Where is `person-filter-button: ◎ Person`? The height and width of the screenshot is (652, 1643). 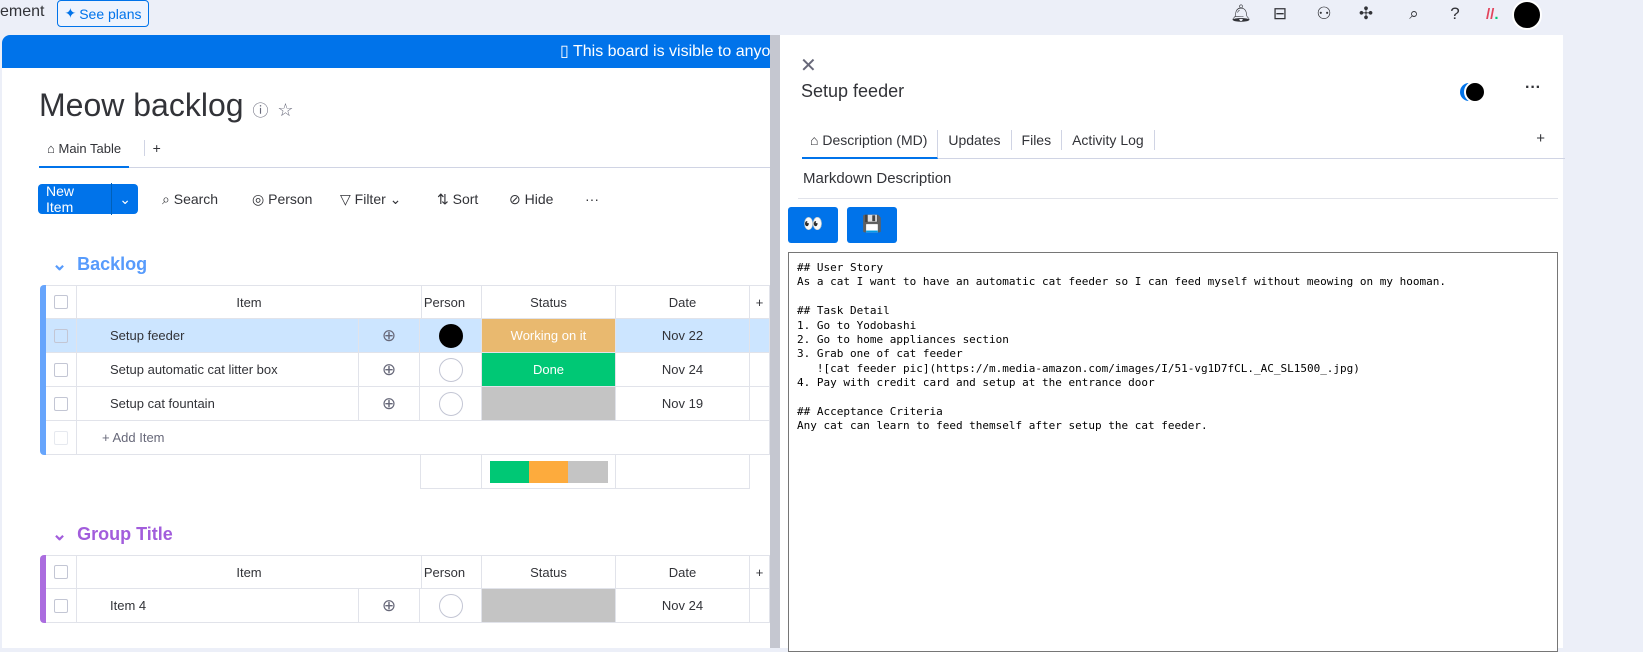
person-filter-button: ◎ Person is located at coordinates (282, 199).